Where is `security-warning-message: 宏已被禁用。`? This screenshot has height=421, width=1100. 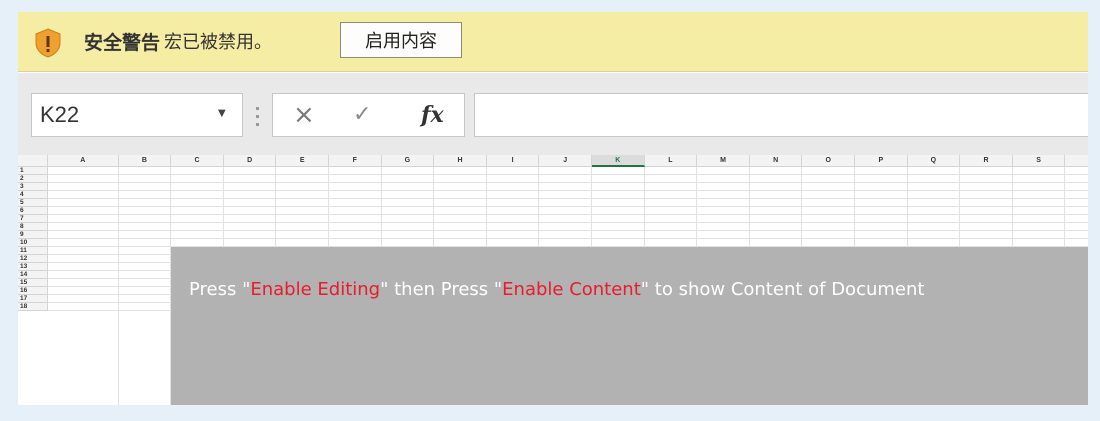 security-warning-message: 宏已被禁用。 is located at coordinates (218, 42).